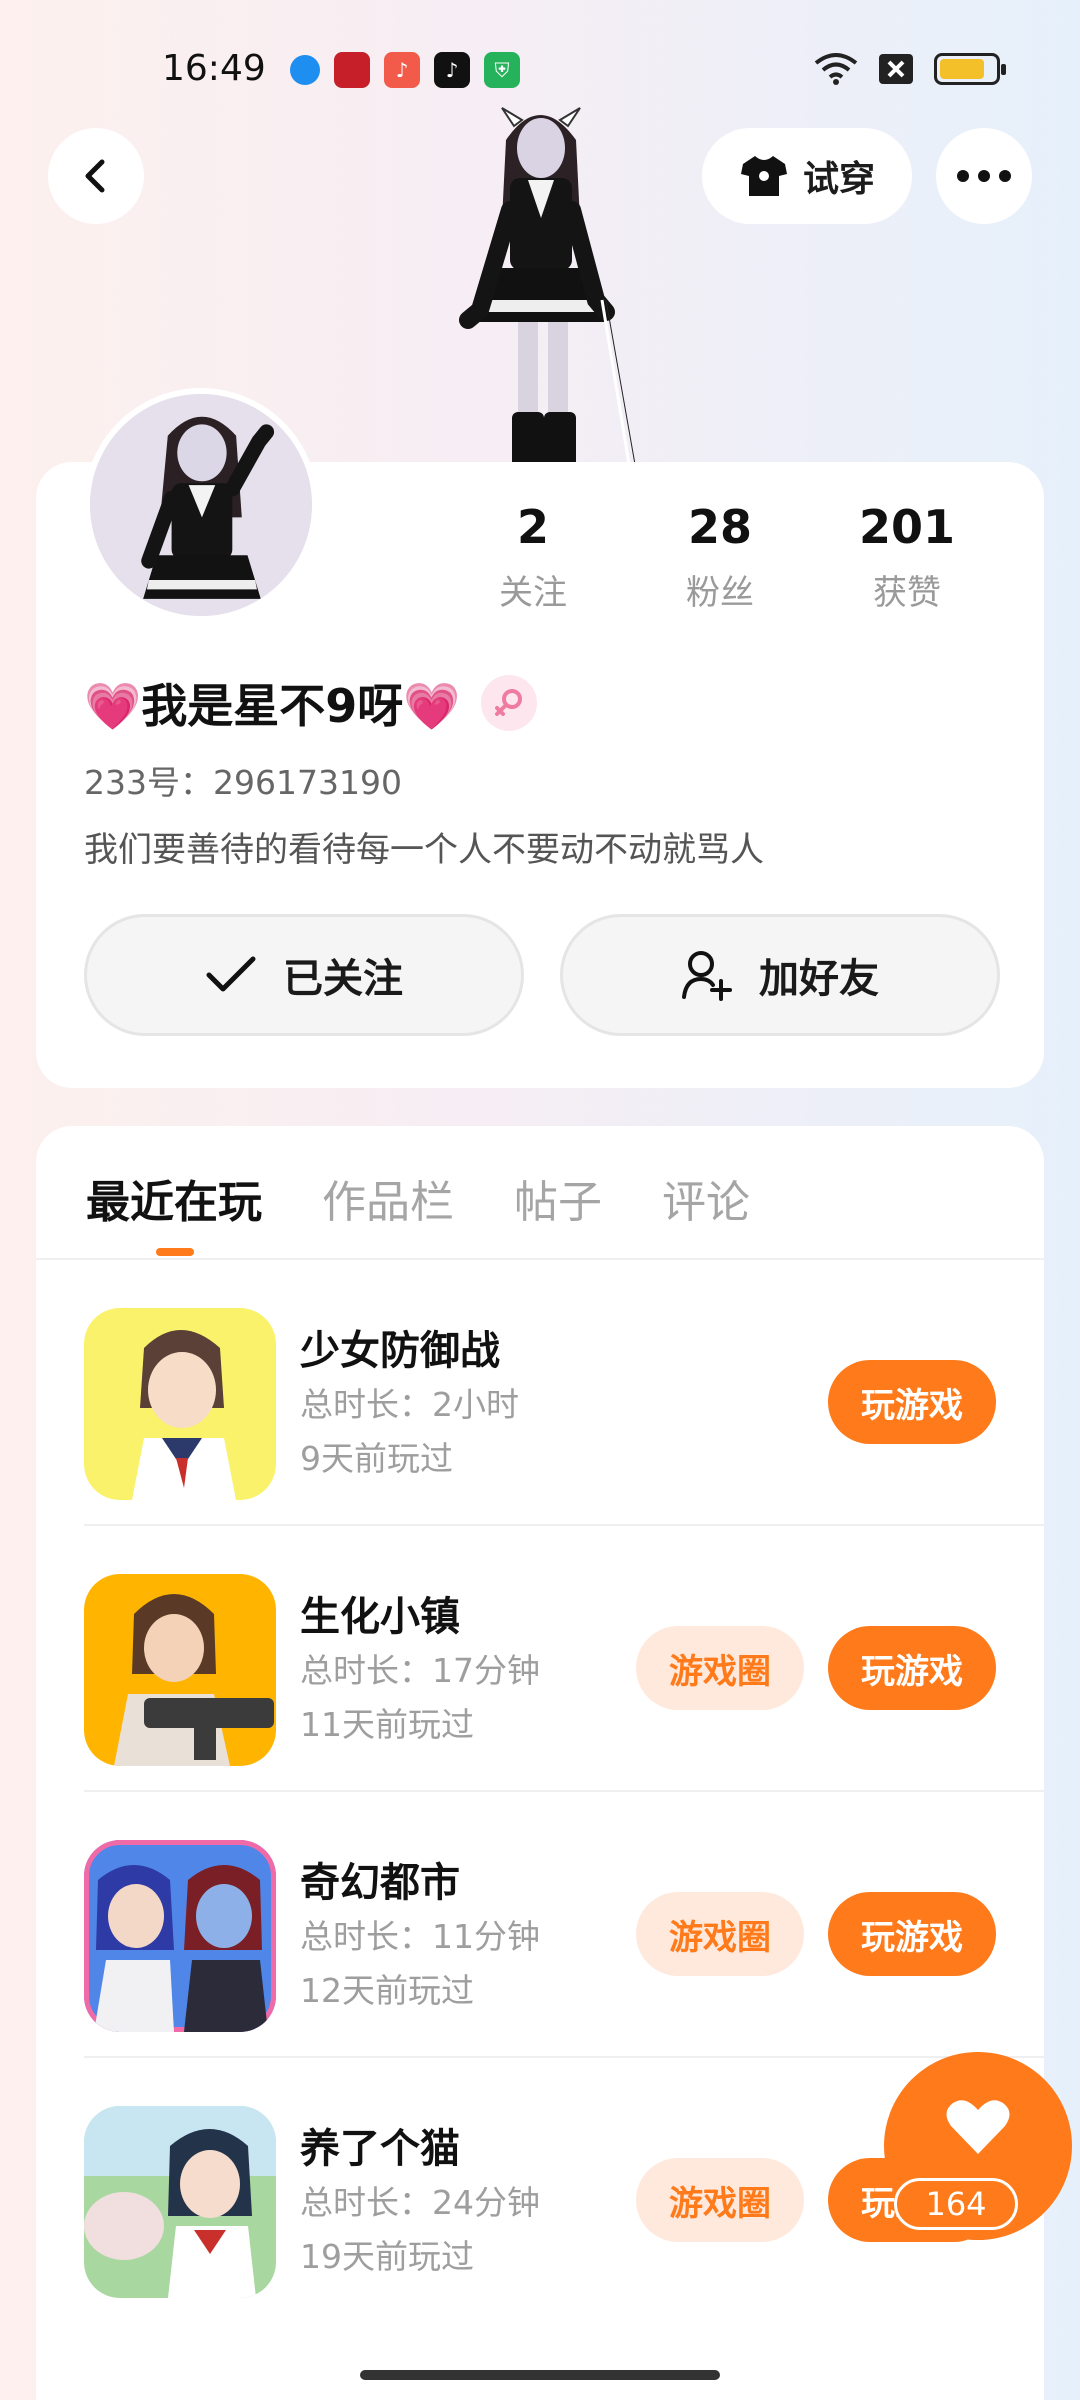 This screenshot has width=1080, height=2400. What do you see at coordinates (533, 557) in the screenshot?
I see `stat-following: 2 关注` at bounding box center [533, 557].